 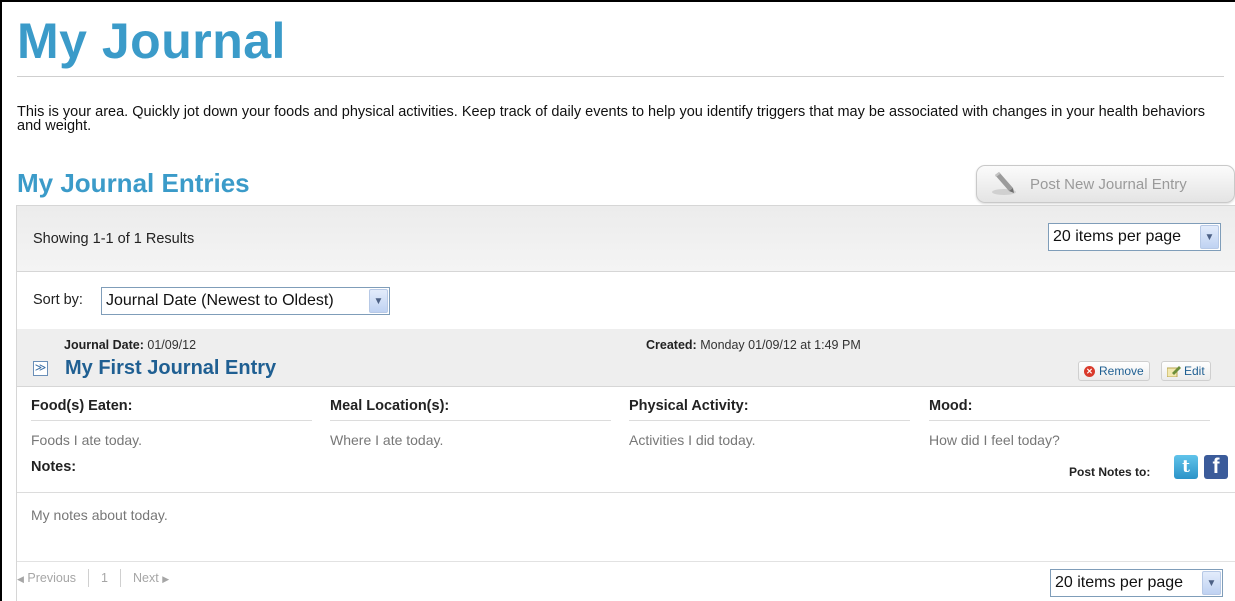 What do you see at coordinates (1194, 371) in the screenshot?
I see `edit-label: Edit` at bounding box center [1194, 371].